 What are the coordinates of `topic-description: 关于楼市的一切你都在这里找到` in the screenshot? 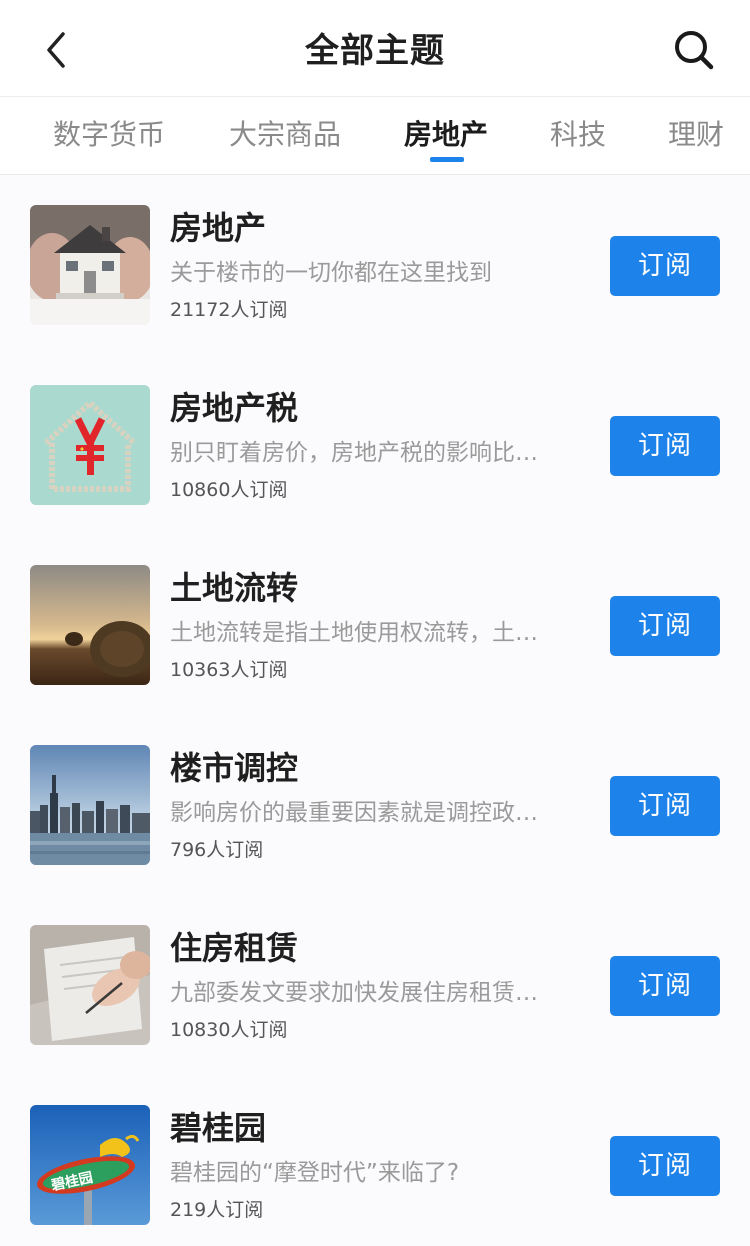 It's located at (331, 273).